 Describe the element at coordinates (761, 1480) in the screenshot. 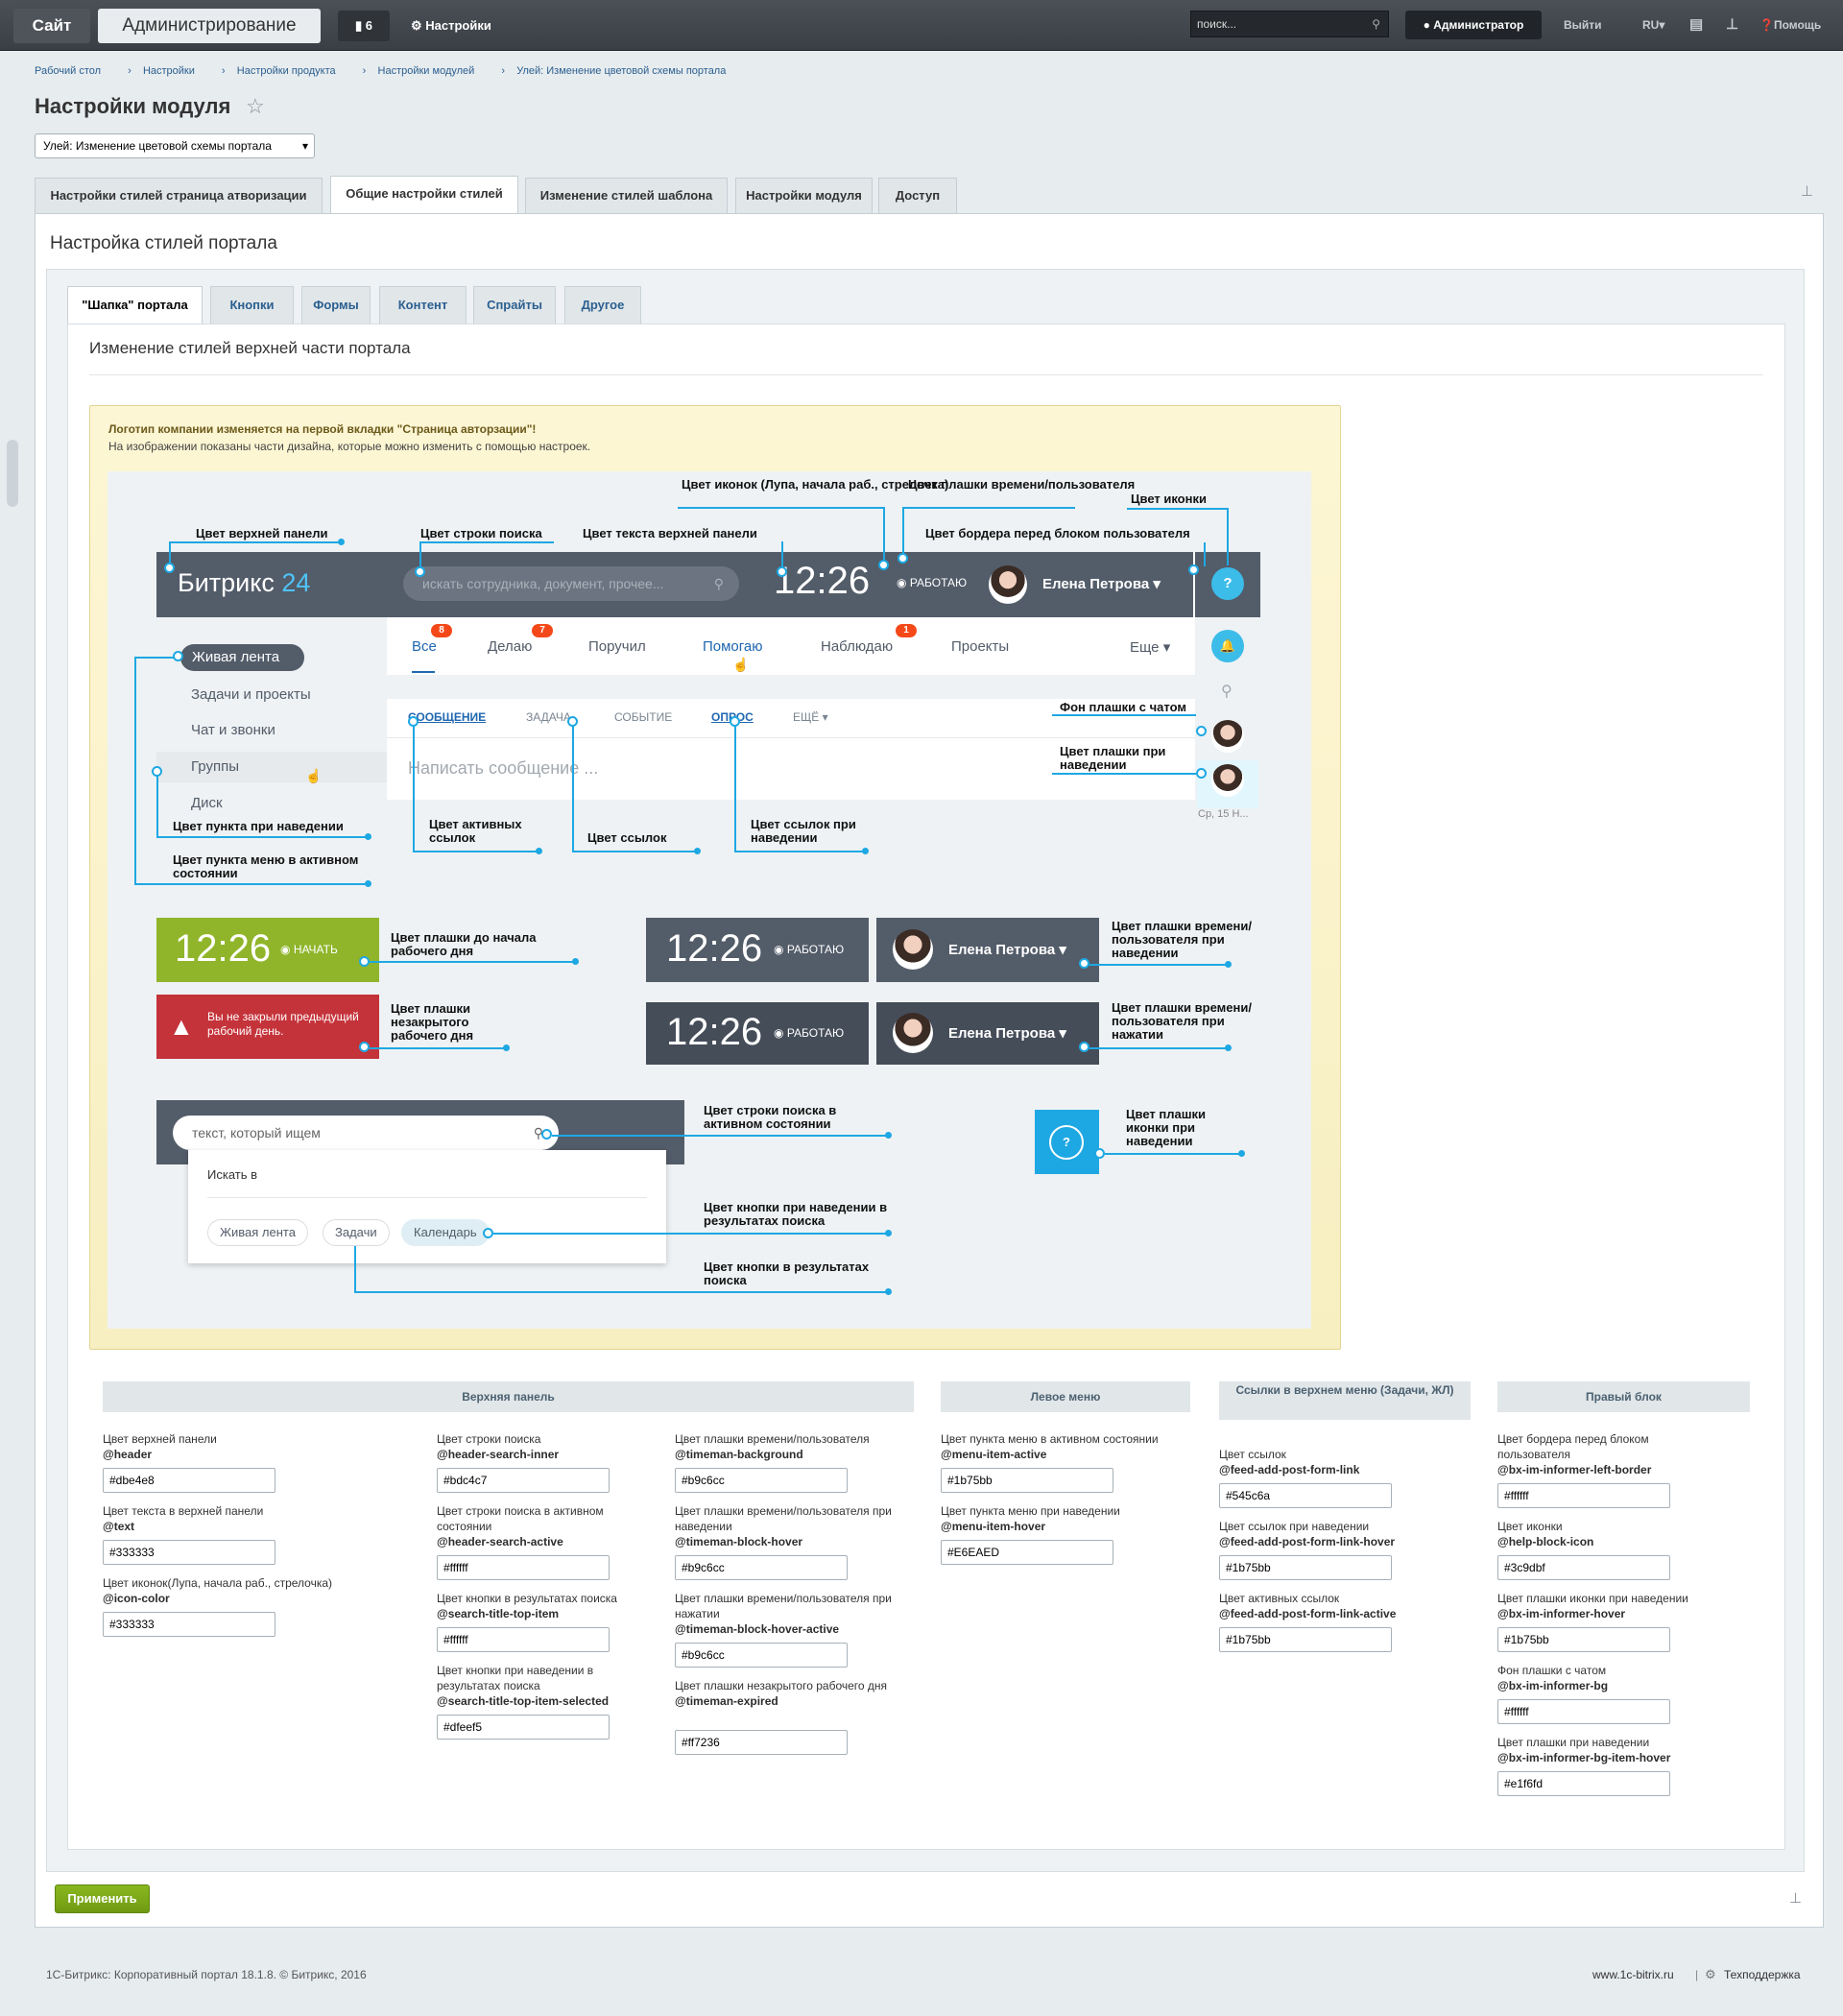

I see `timeman-background-input: #b9c6cc` at that location.